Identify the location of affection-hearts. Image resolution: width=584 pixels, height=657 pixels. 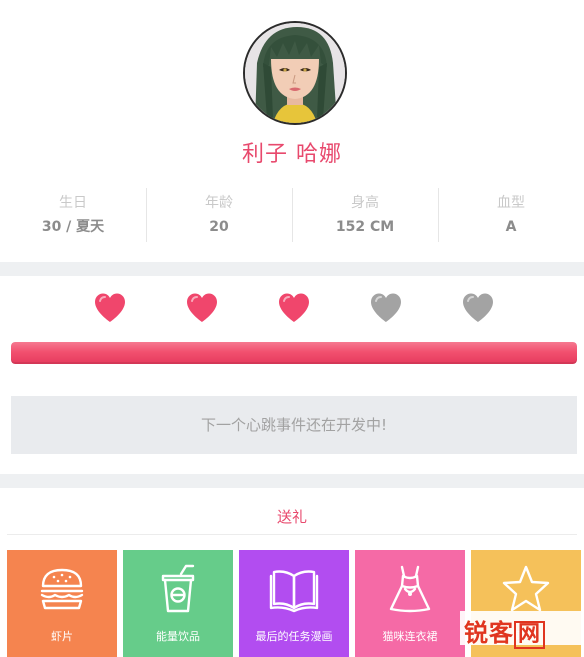
(292, 309).